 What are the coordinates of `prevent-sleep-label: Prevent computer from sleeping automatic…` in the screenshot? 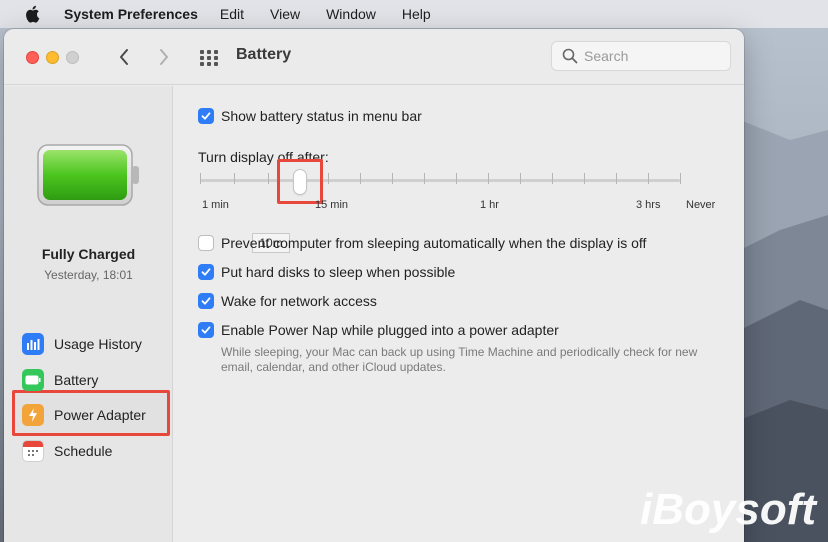 It's located at (434, 243).